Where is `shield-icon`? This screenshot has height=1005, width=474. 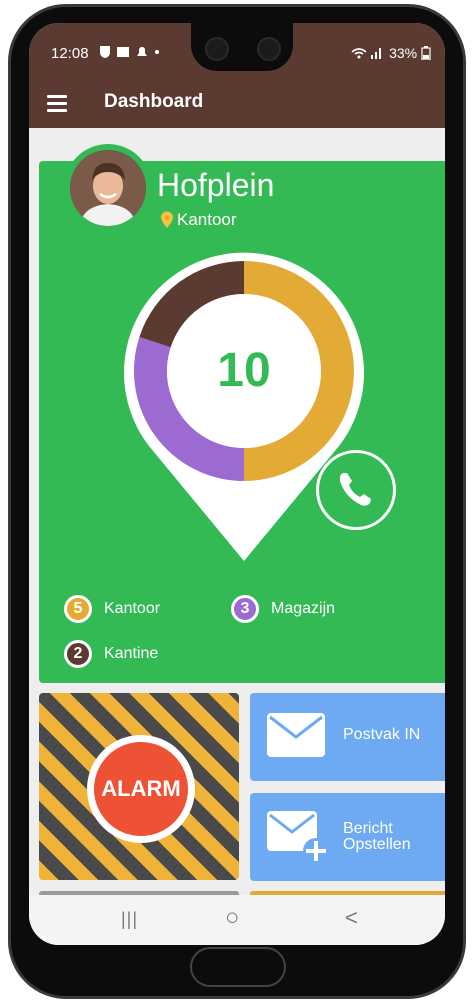
shield-icon is located at coordinates (105, 52).